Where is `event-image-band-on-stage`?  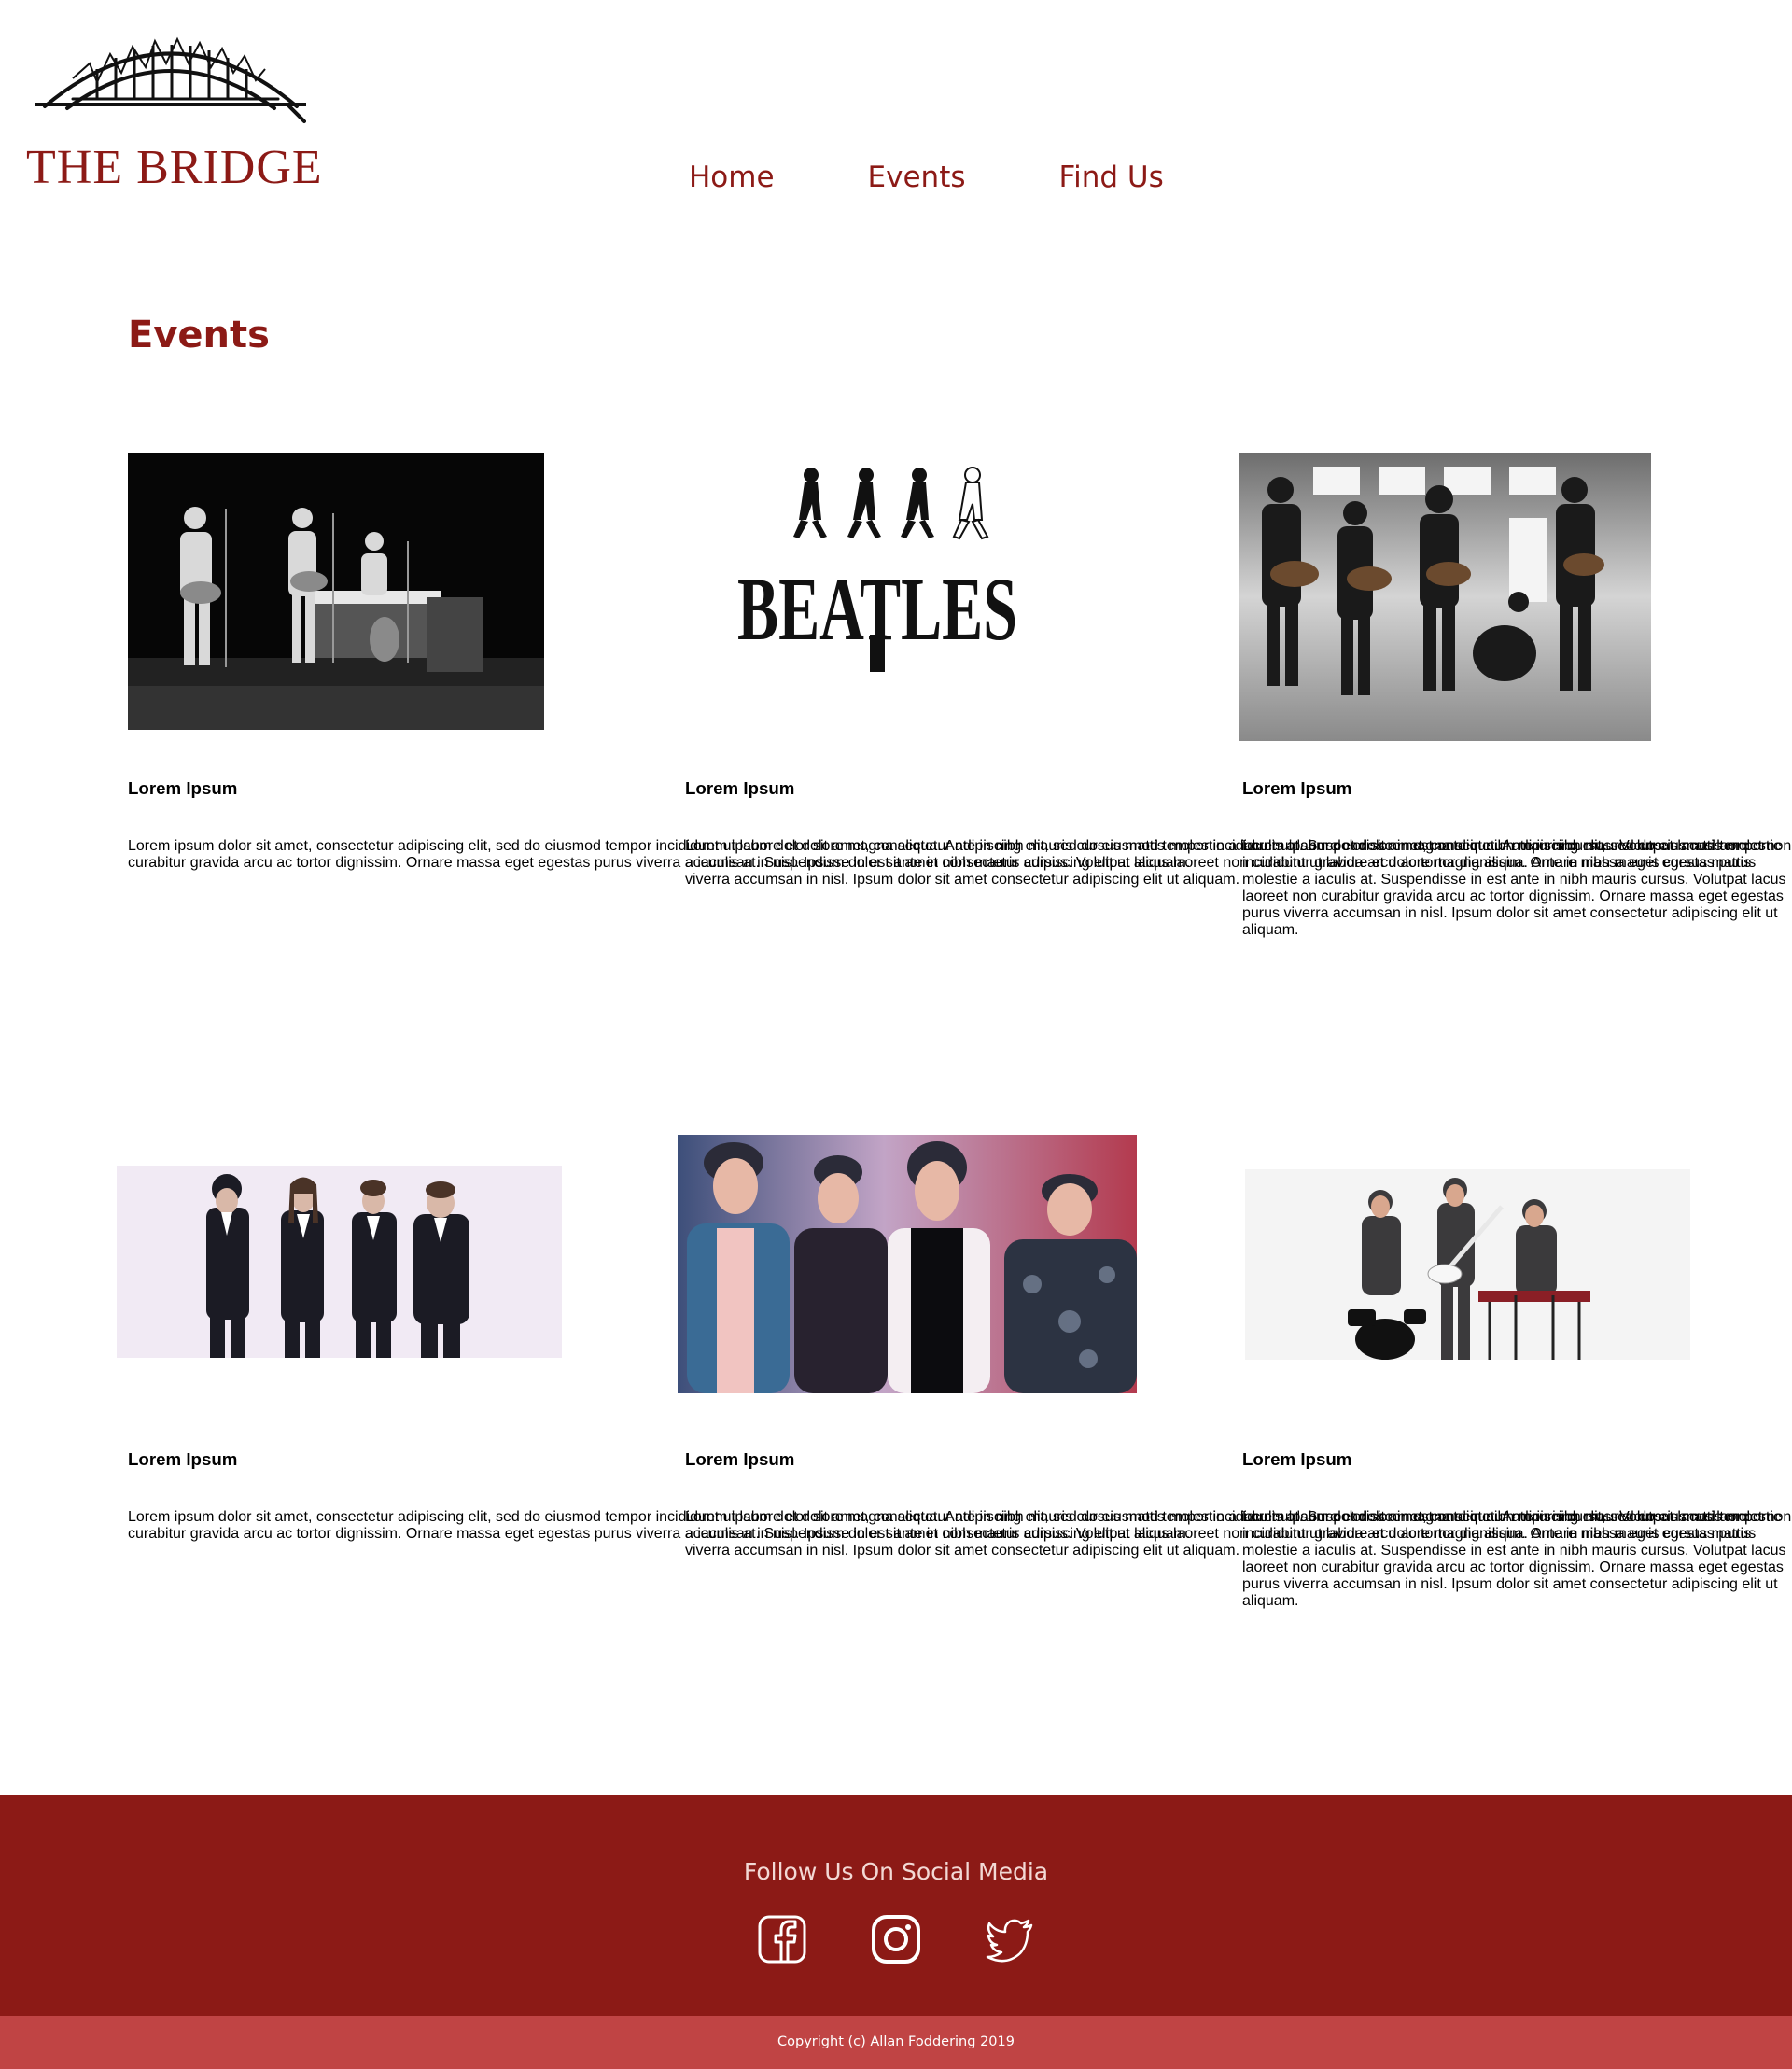
event-image-band-on-stage is located at coordinates (336, 591).